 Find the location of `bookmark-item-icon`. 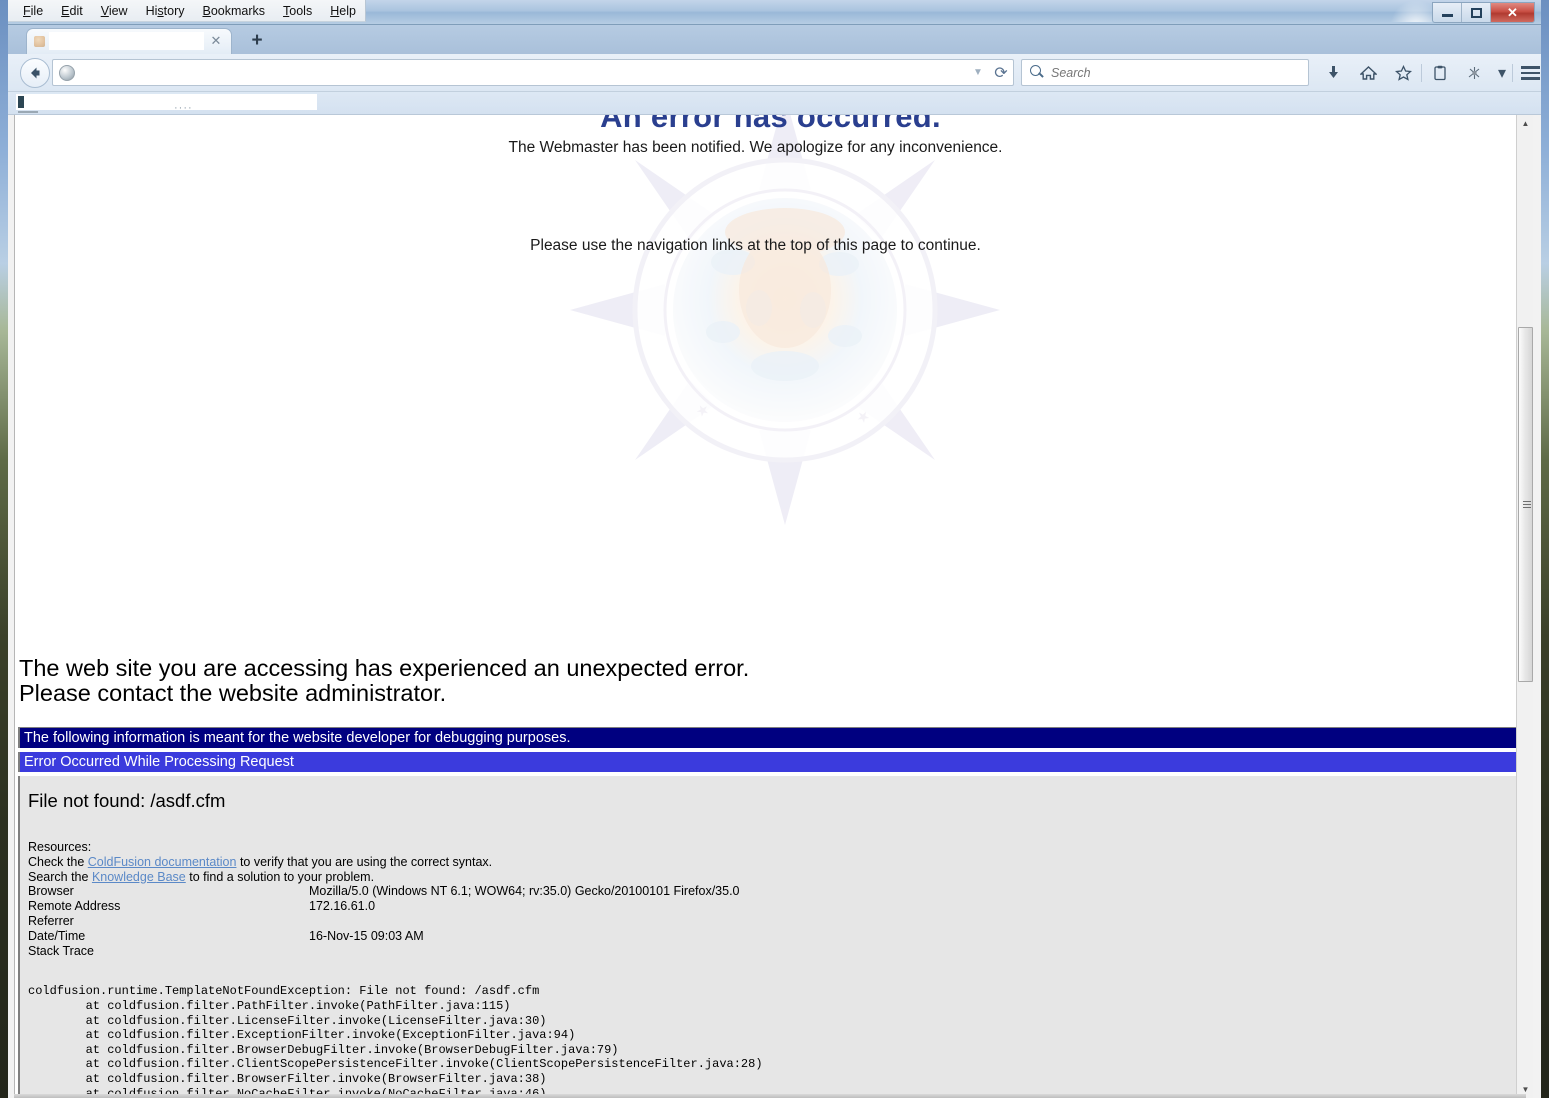

bookmark-item-icon is located at coordinates (21, 102).